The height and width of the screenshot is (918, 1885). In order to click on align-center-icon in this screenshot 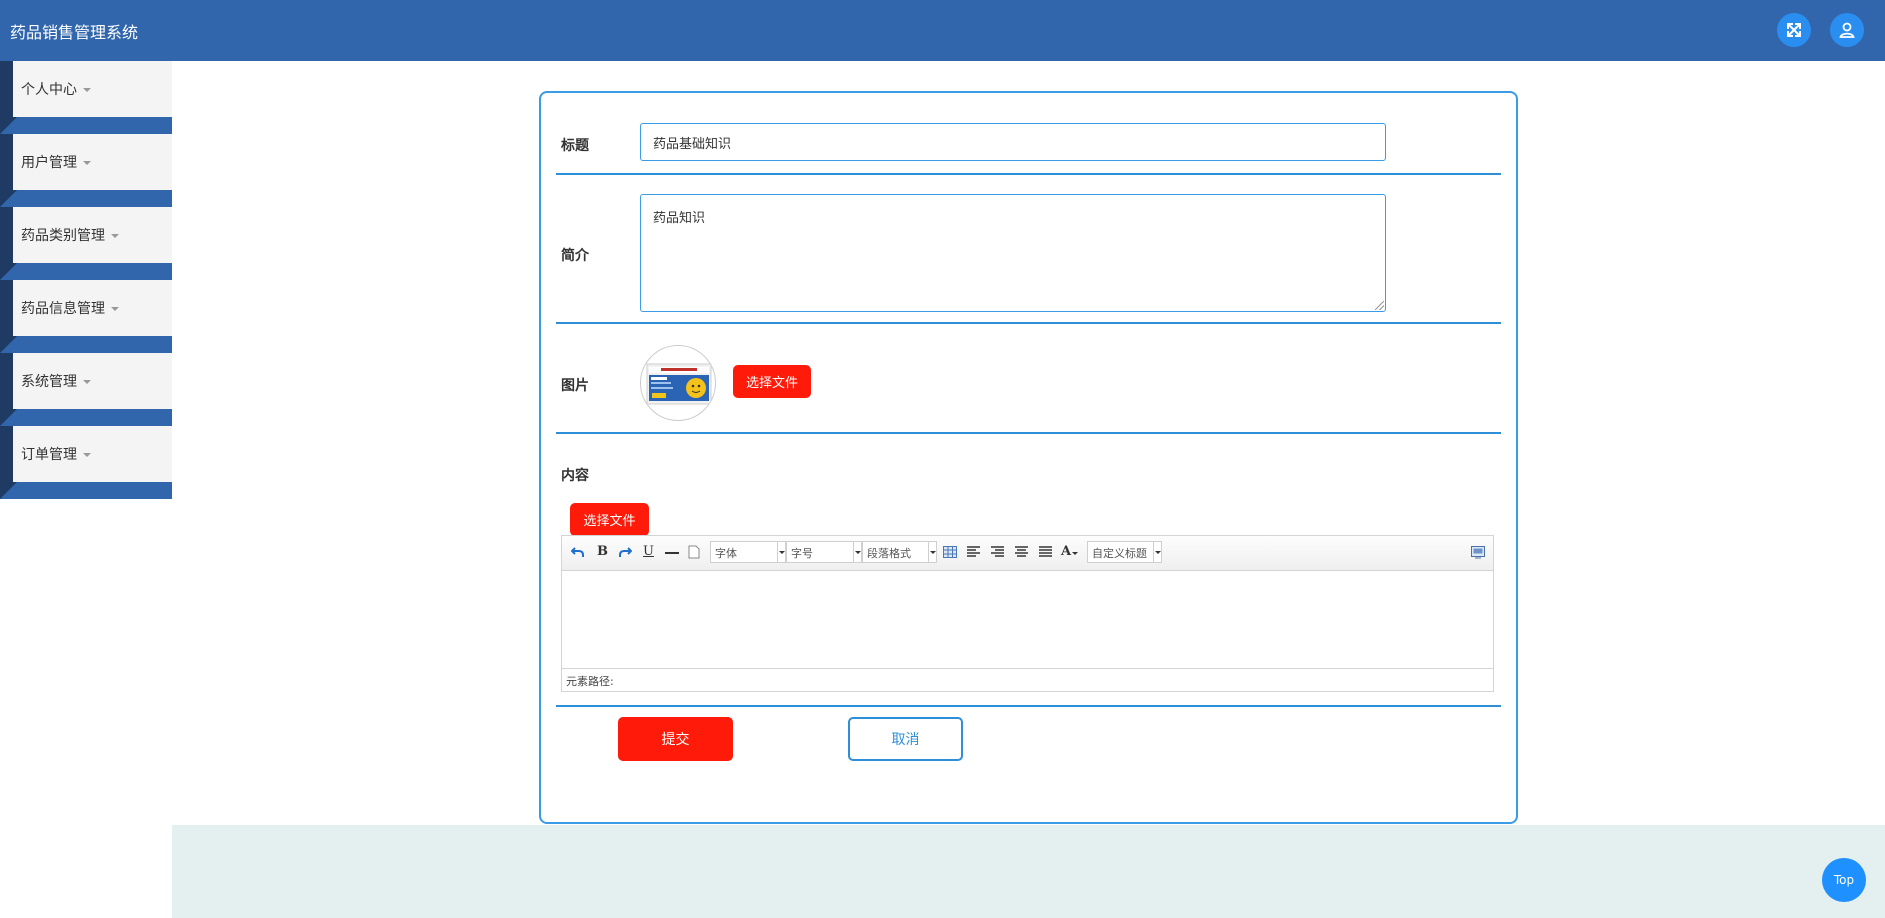, I will do `click(1021, 551)`.